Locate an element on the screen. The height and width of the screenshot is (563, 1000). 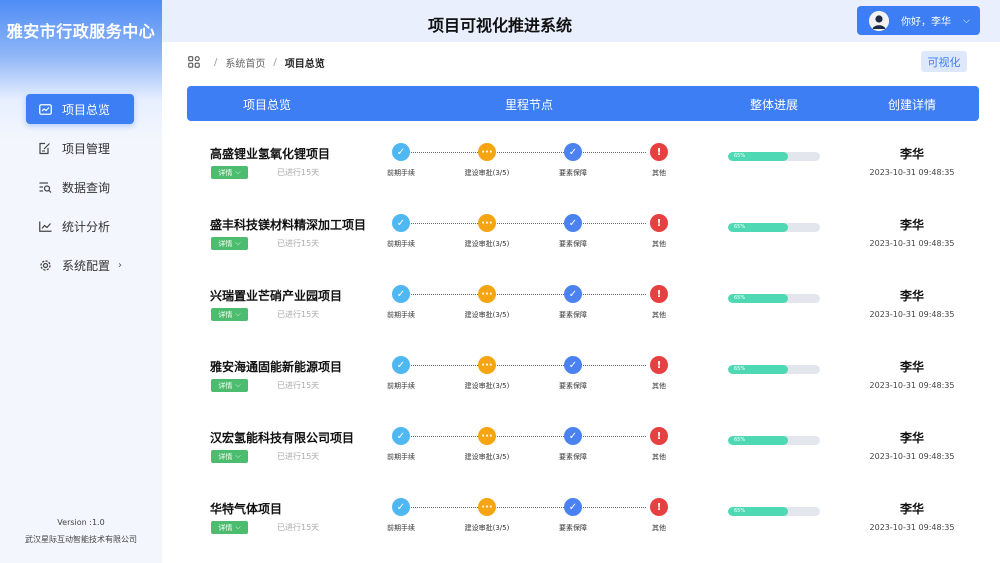
breadcrumb-home: 系统首页 is located at coordinates (245, 62).